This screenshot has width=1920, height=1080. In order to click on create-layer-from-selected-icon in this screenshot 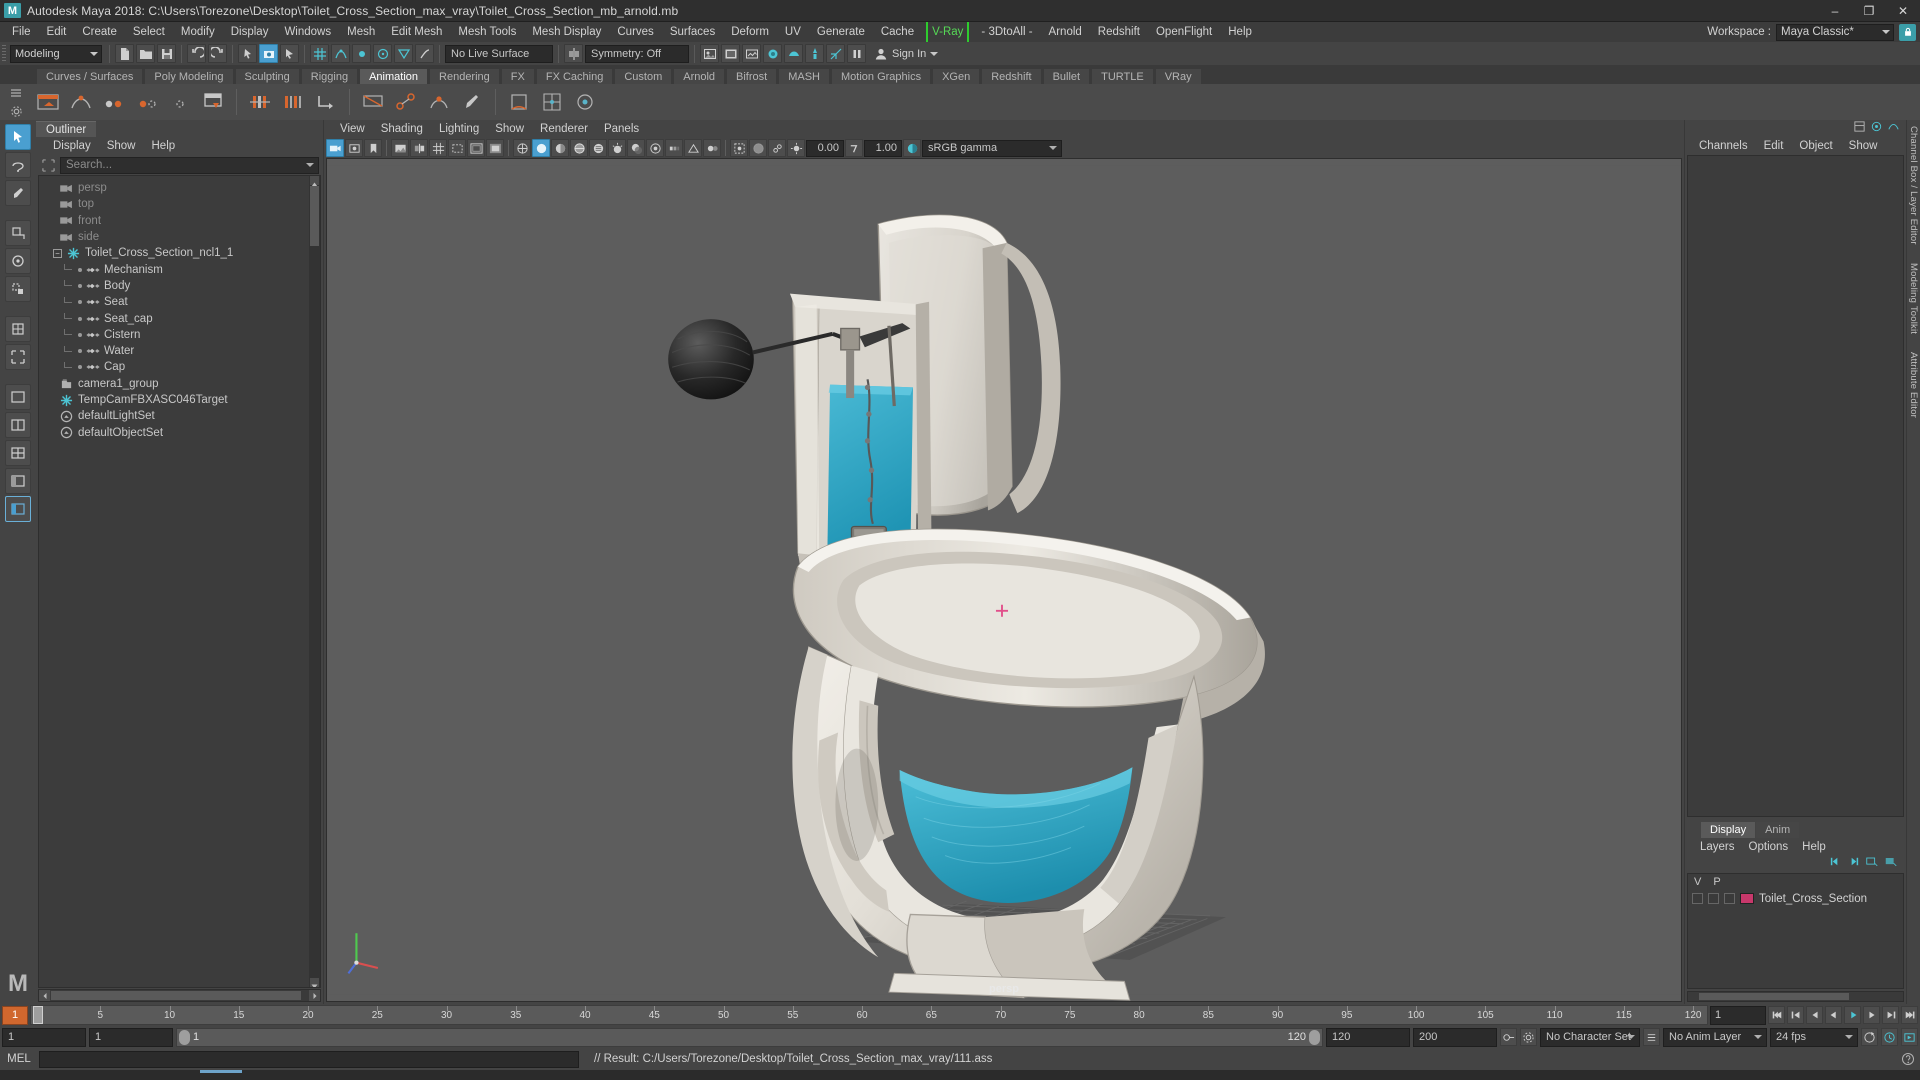, I will do `click(1891, 864)`.